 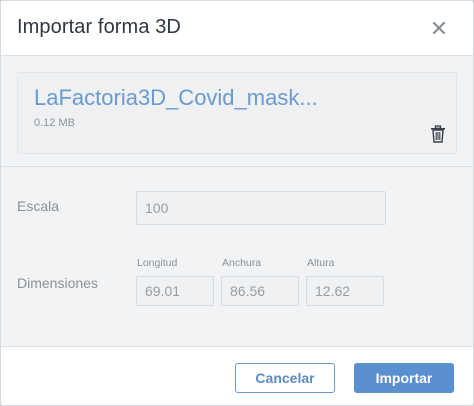 I want to click on height-label: Altura, so click(x=321, y=263).